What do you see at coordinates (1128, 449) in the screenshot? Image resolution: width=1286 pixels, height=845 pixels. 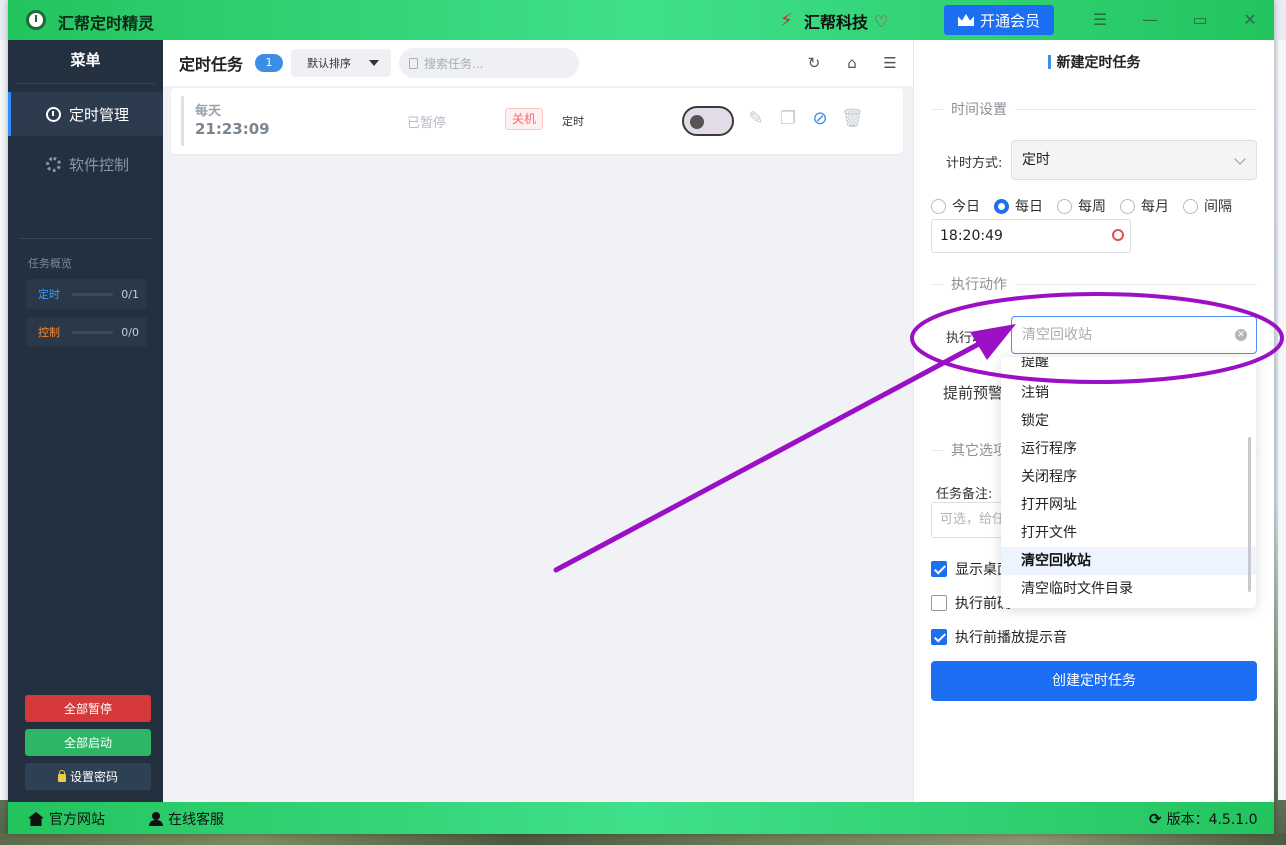 I see `dropdown-item: 运行程序` at bounding box center [1128, 449].